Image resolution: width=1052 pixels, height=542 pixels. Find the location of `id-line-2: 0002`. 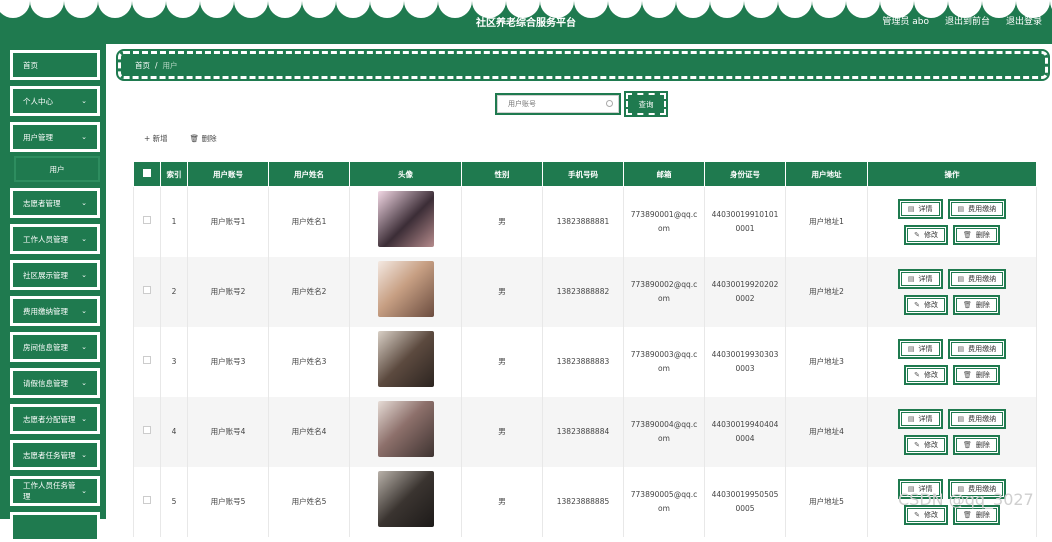

id-line-2: 0002 is located at coordinates (745, 298).